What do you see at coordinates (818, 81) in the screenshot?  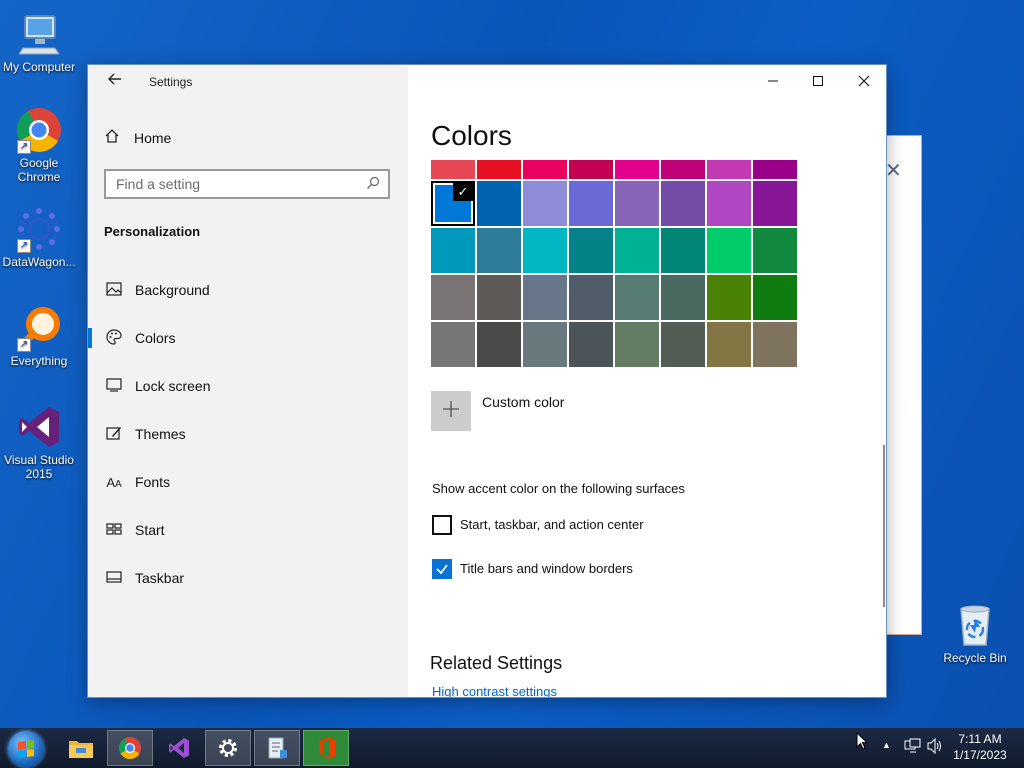 I see `maximize-button` at bounding box center [818, 81].